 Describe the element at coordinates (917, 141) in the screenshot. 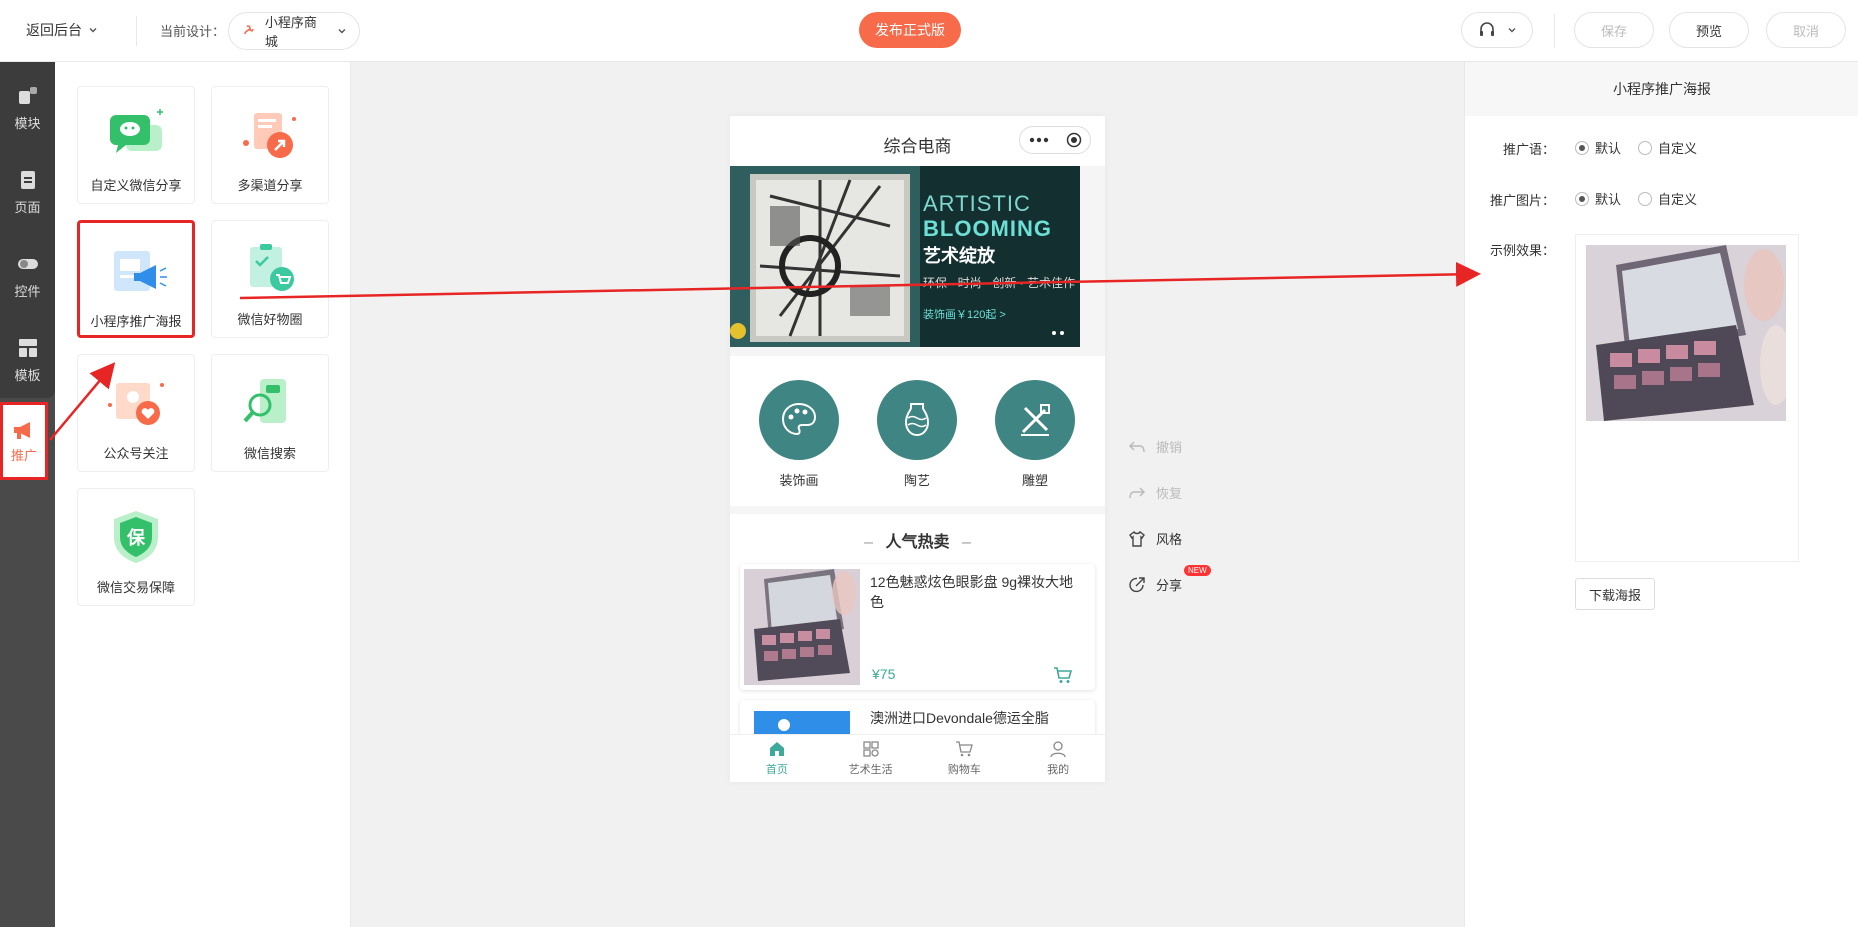

I see `phone-header: 综合电商` at that location.